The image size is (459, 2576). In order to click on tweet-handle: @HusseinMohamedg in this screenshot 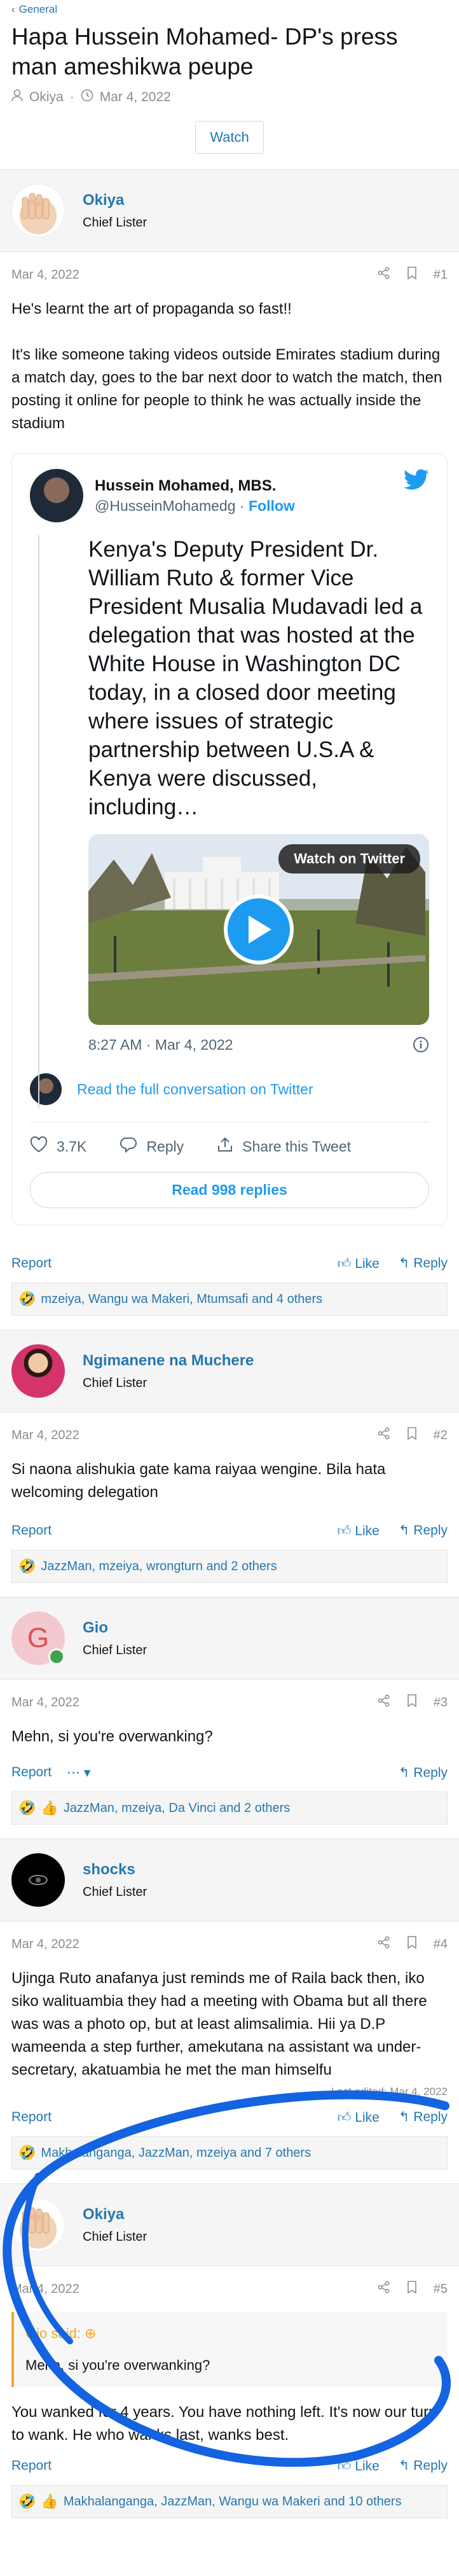, I will do `click(165, 506)`.